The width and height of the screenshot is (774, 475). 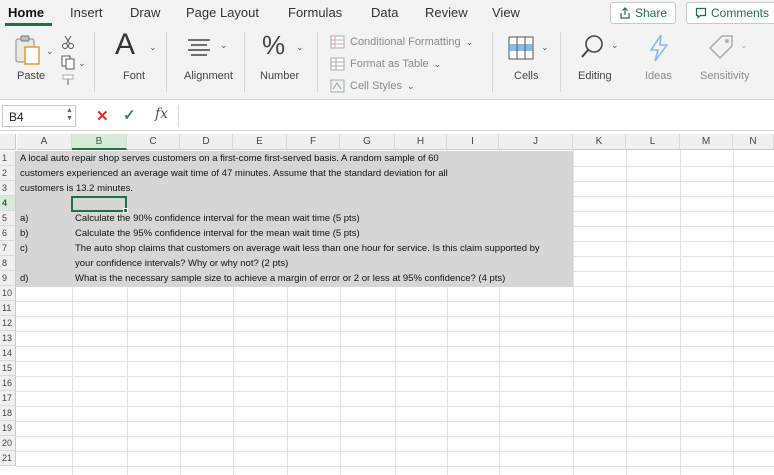 What do you see at coordinates (8, 263) in the screenshot?
I see `row-header-8: 8` at bounding box center [8, 263].